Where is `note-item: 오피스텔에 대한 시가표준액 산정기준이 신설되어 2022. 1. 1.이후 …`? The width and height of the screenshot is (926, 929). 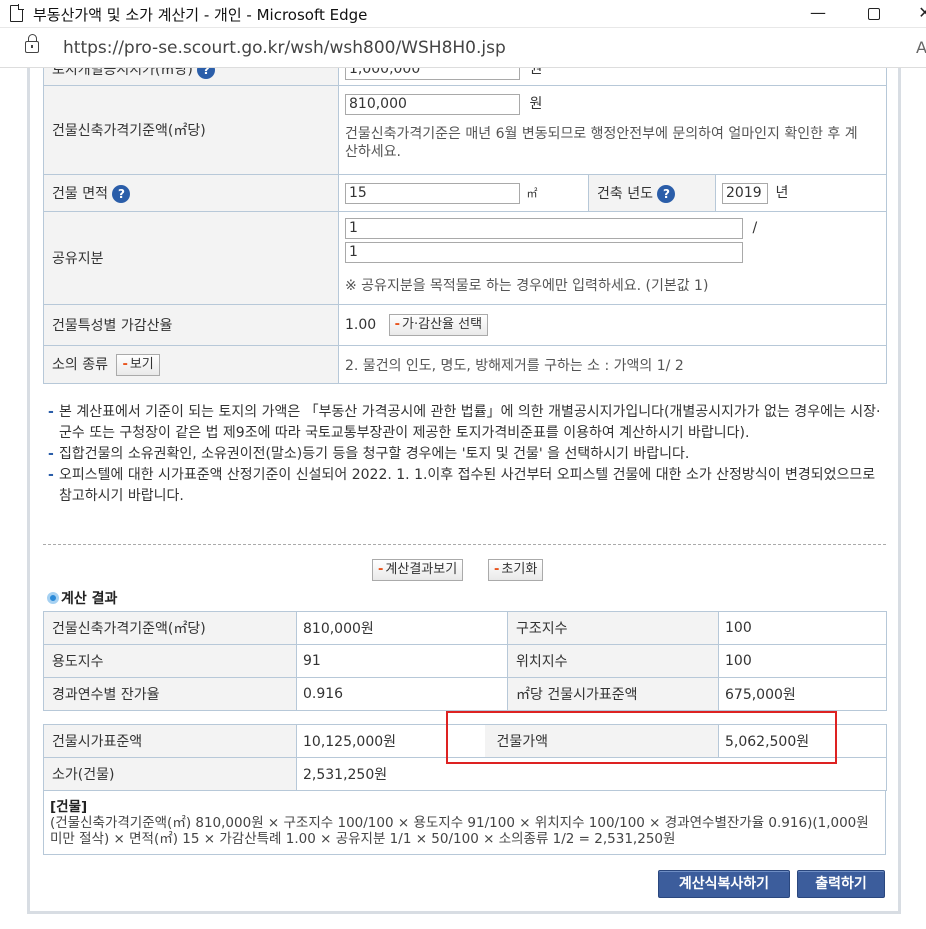 note-item: 오피스텔에 대한 시가표준액 산정기준이 신설되어 2022. 1. 1.이후 … is located at coordinates (468, 486).